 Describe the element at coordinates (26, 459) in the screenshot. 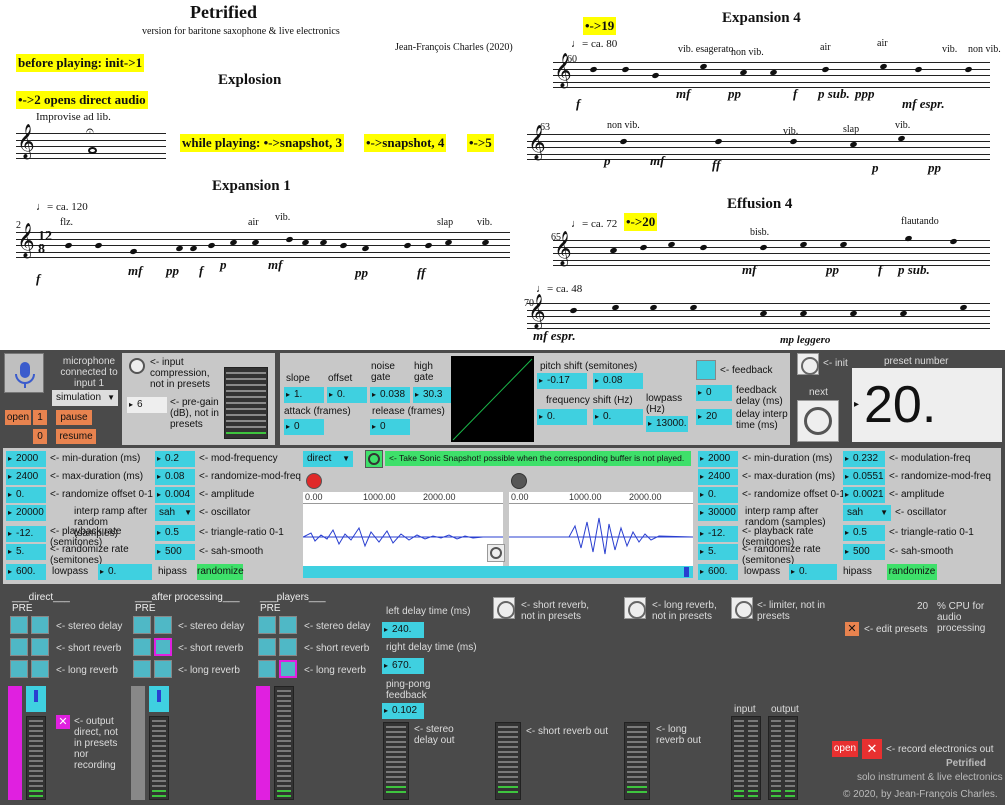

I see `left-min-duration: 2000` at that location.